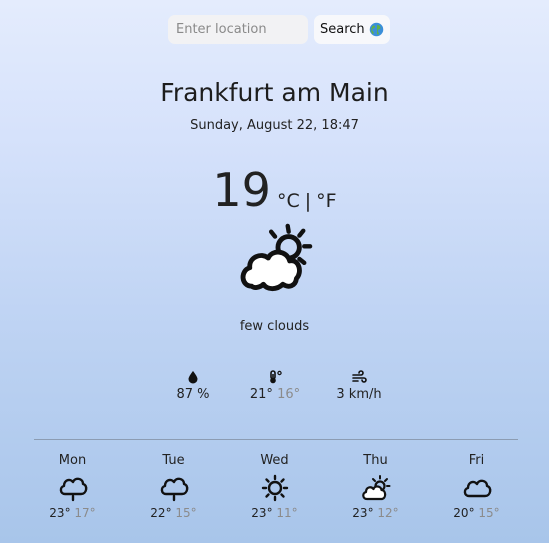 Image resolution: width=549 pixels, height=543 pixels. I want to click on thermometer-icon, so click(276, 377).